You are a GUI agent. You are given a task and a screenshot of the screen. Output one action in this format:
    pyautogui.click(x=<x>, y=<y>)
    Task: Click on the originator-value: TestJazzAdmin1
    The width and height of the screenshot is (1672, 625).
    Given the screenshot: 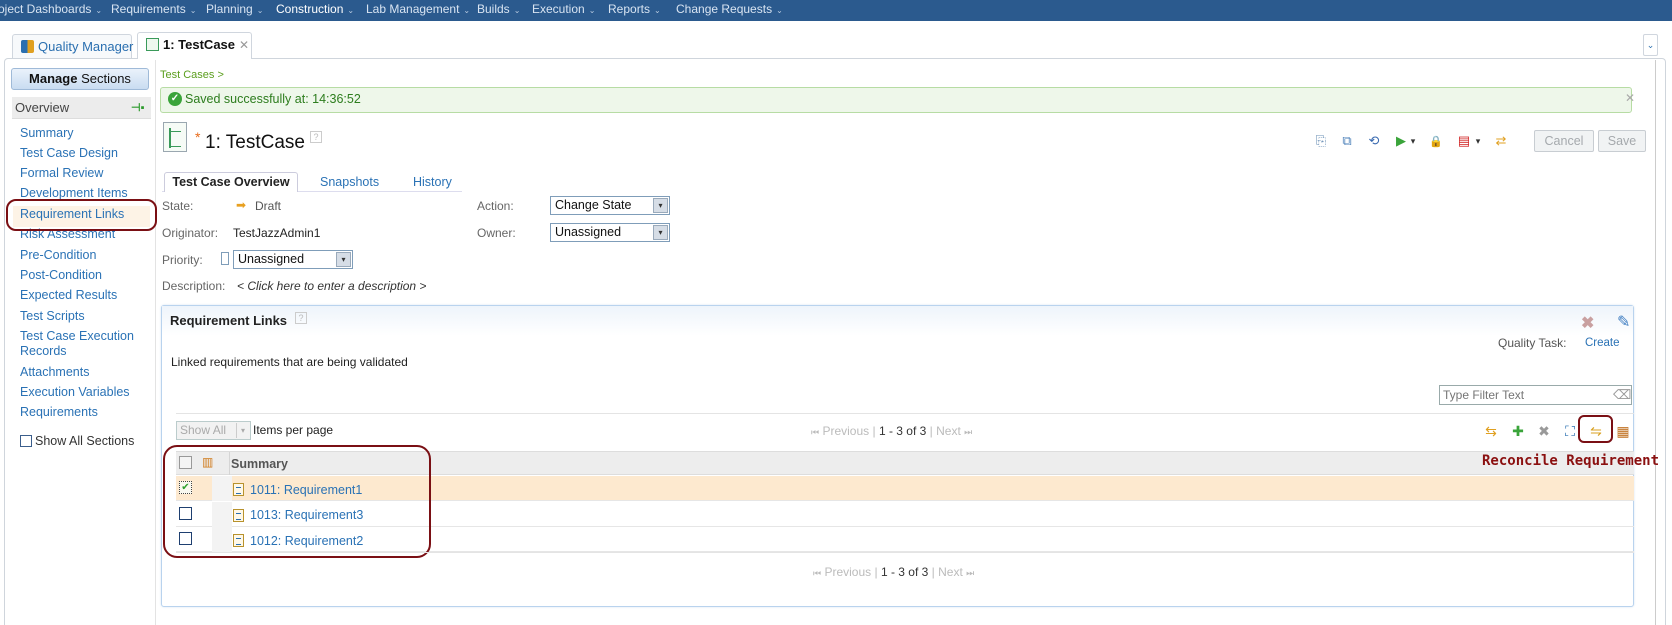 What is the action you would take?
    pyautogui.click(x=277, y=233)
    